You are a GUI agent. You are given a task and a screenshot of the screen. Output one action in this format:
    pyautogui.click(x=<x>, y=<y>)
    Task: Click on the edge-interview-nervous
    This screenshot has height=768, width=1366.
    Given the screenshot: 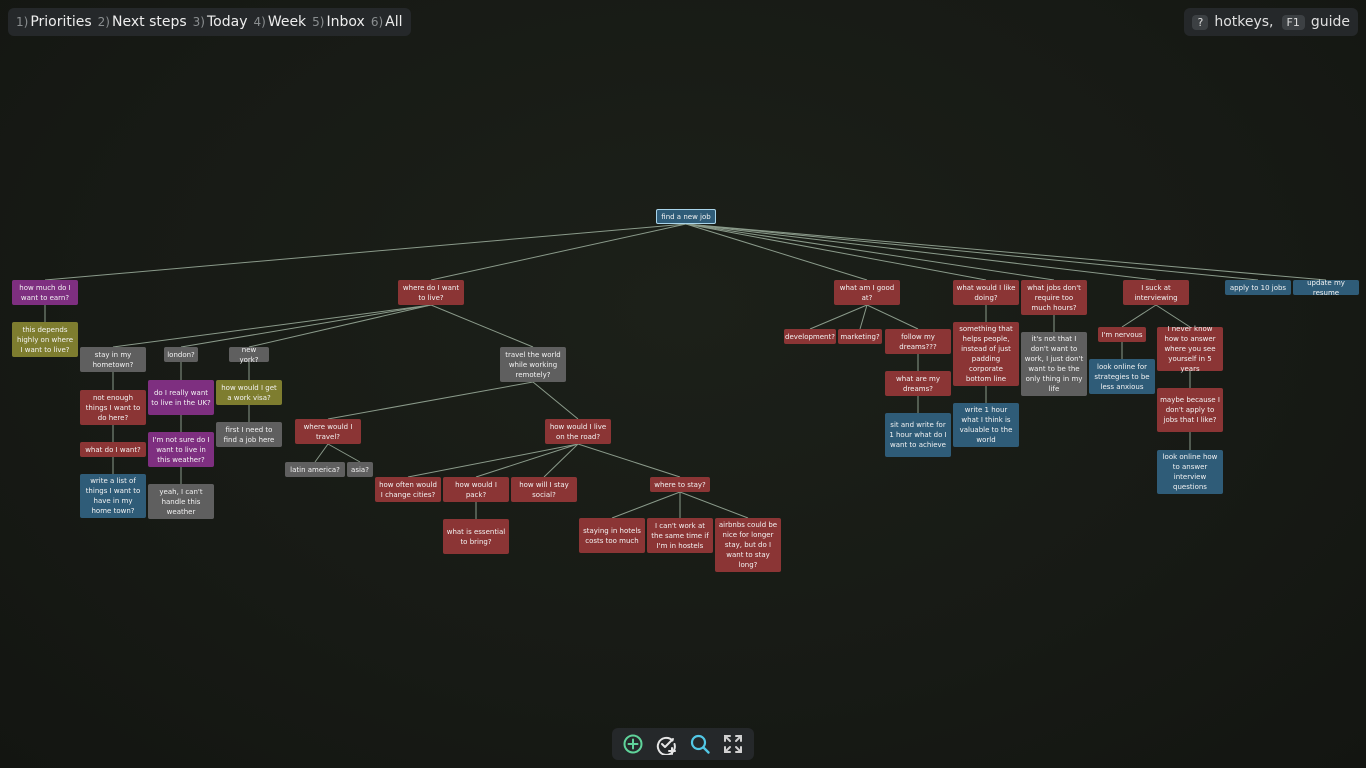 What is the action you would take?
    pyautogui.click(x=1139, y=316)
    